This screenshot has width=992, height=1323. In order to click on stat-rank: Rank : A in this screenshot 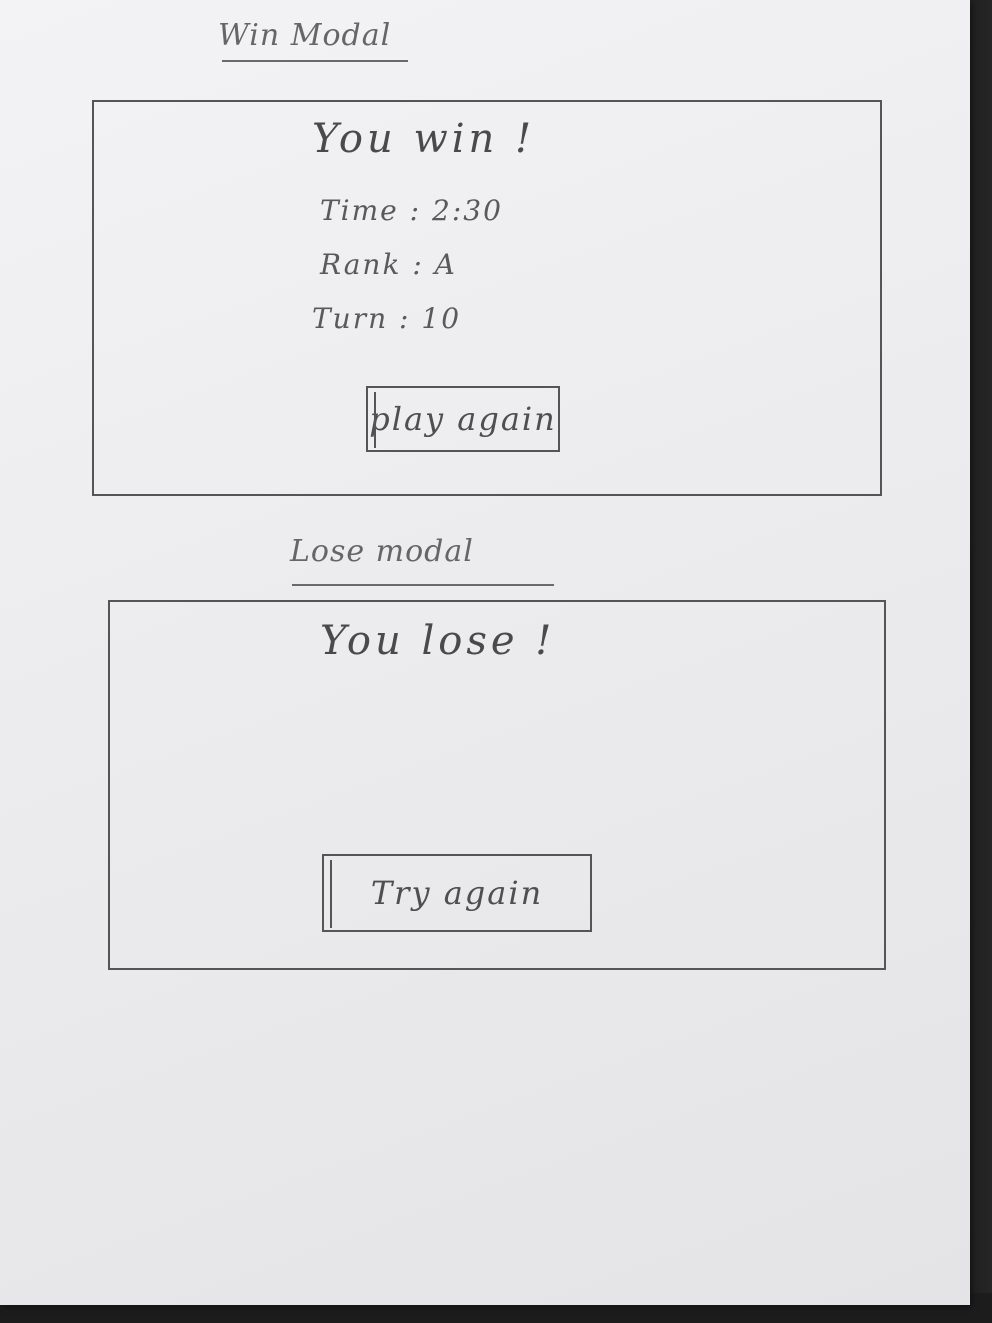, I will do `click(388, 264)`.